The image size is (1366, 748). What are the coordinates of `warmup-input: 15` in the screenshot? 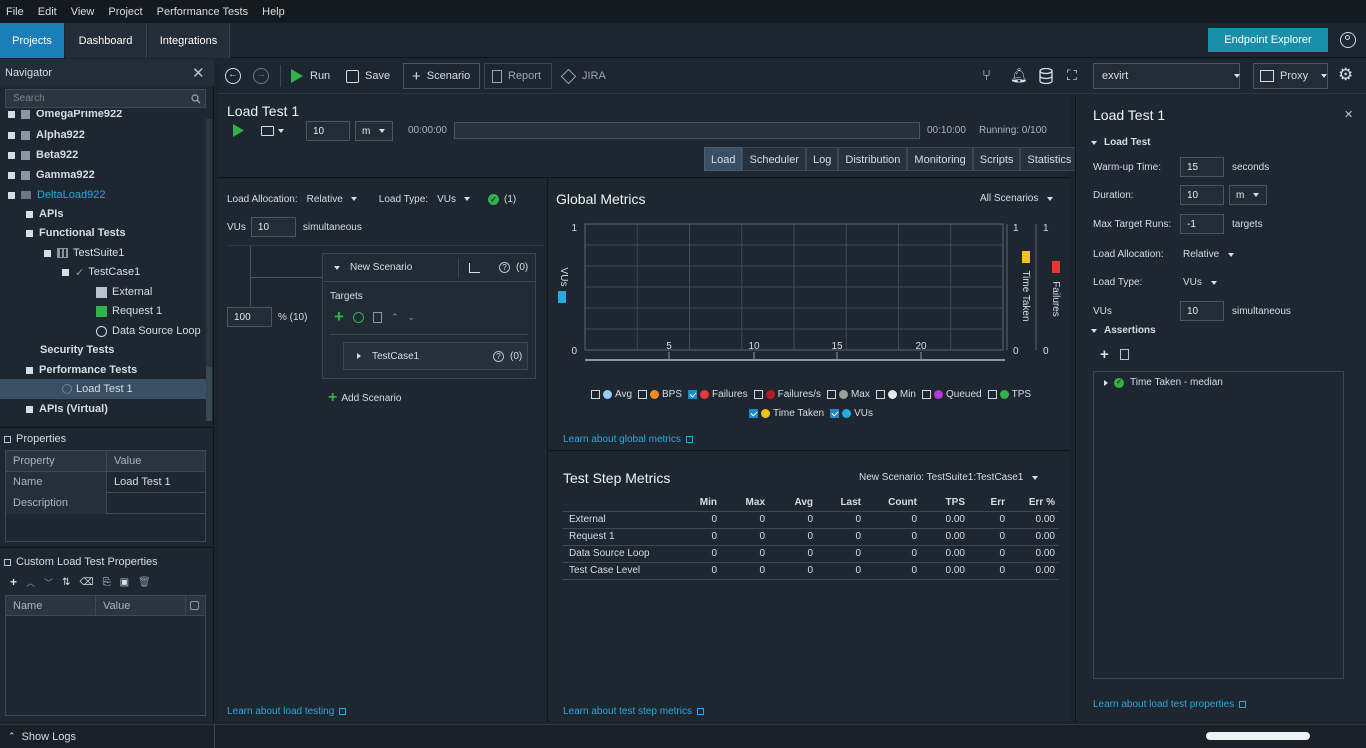 It's located at (1202, 167).